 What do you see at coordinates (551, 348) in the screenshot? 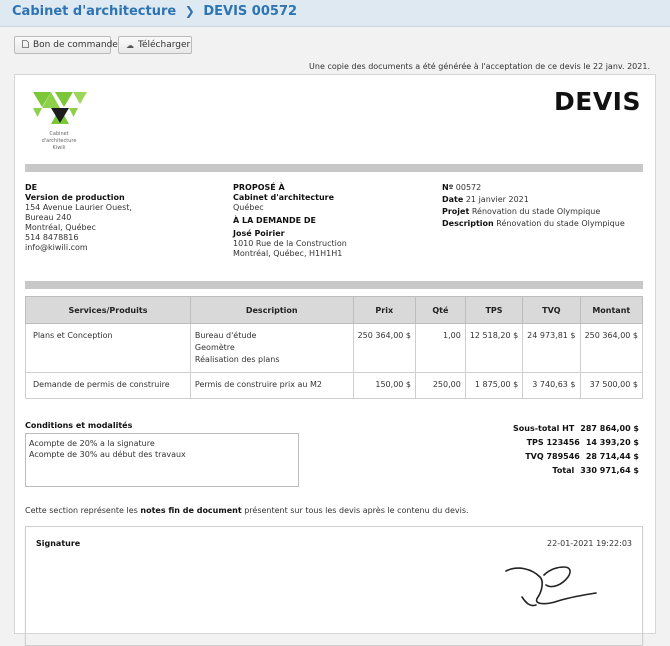
I see `cell-tvq: 24 973,81 $` at bounding box center [551, 348].